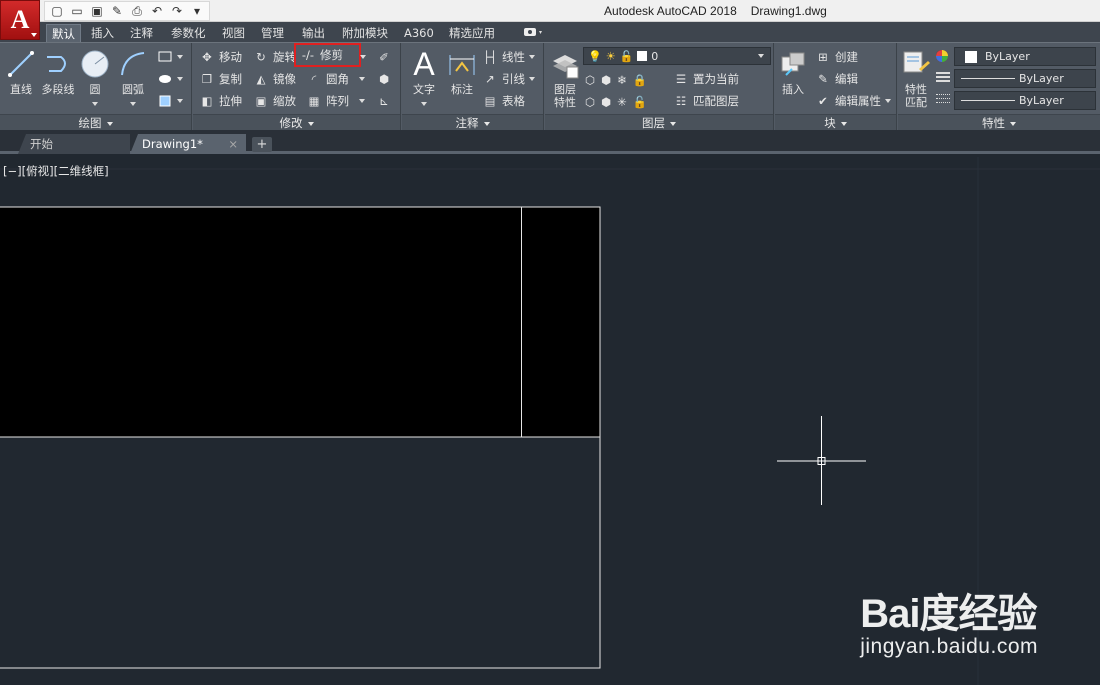 The width and height of the screenshot is (1100, 685). What do you see at coordinates (63, 33) in the screenshot?
I see `tab-home: 默认` at bounding box center [63, 33].